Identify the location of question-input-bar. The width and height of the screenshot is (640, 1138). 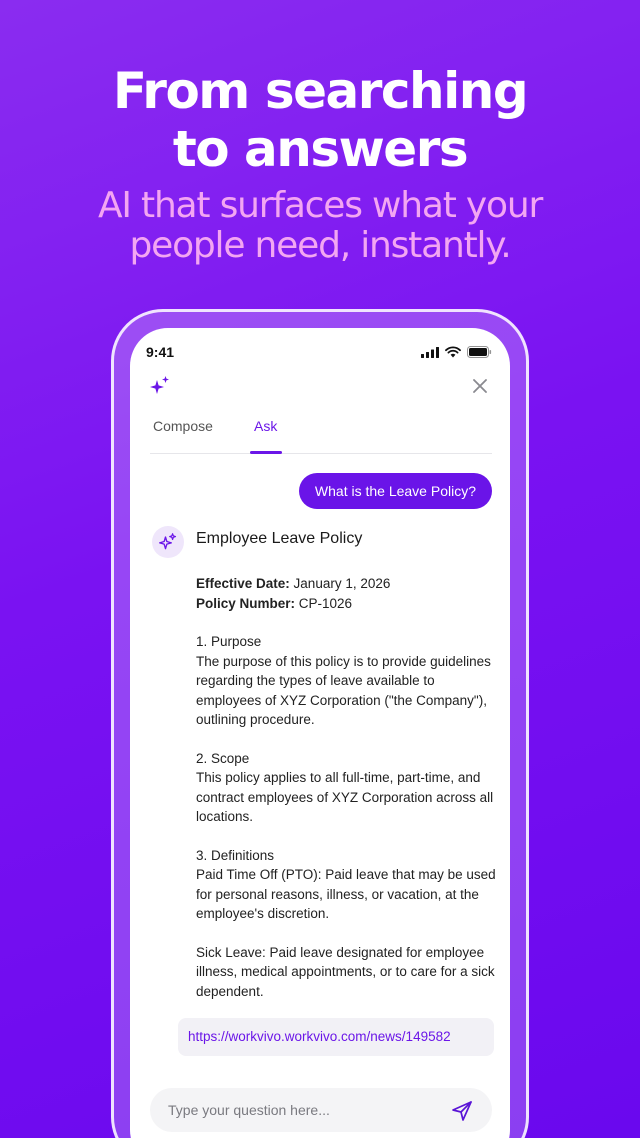
(321, 1110).